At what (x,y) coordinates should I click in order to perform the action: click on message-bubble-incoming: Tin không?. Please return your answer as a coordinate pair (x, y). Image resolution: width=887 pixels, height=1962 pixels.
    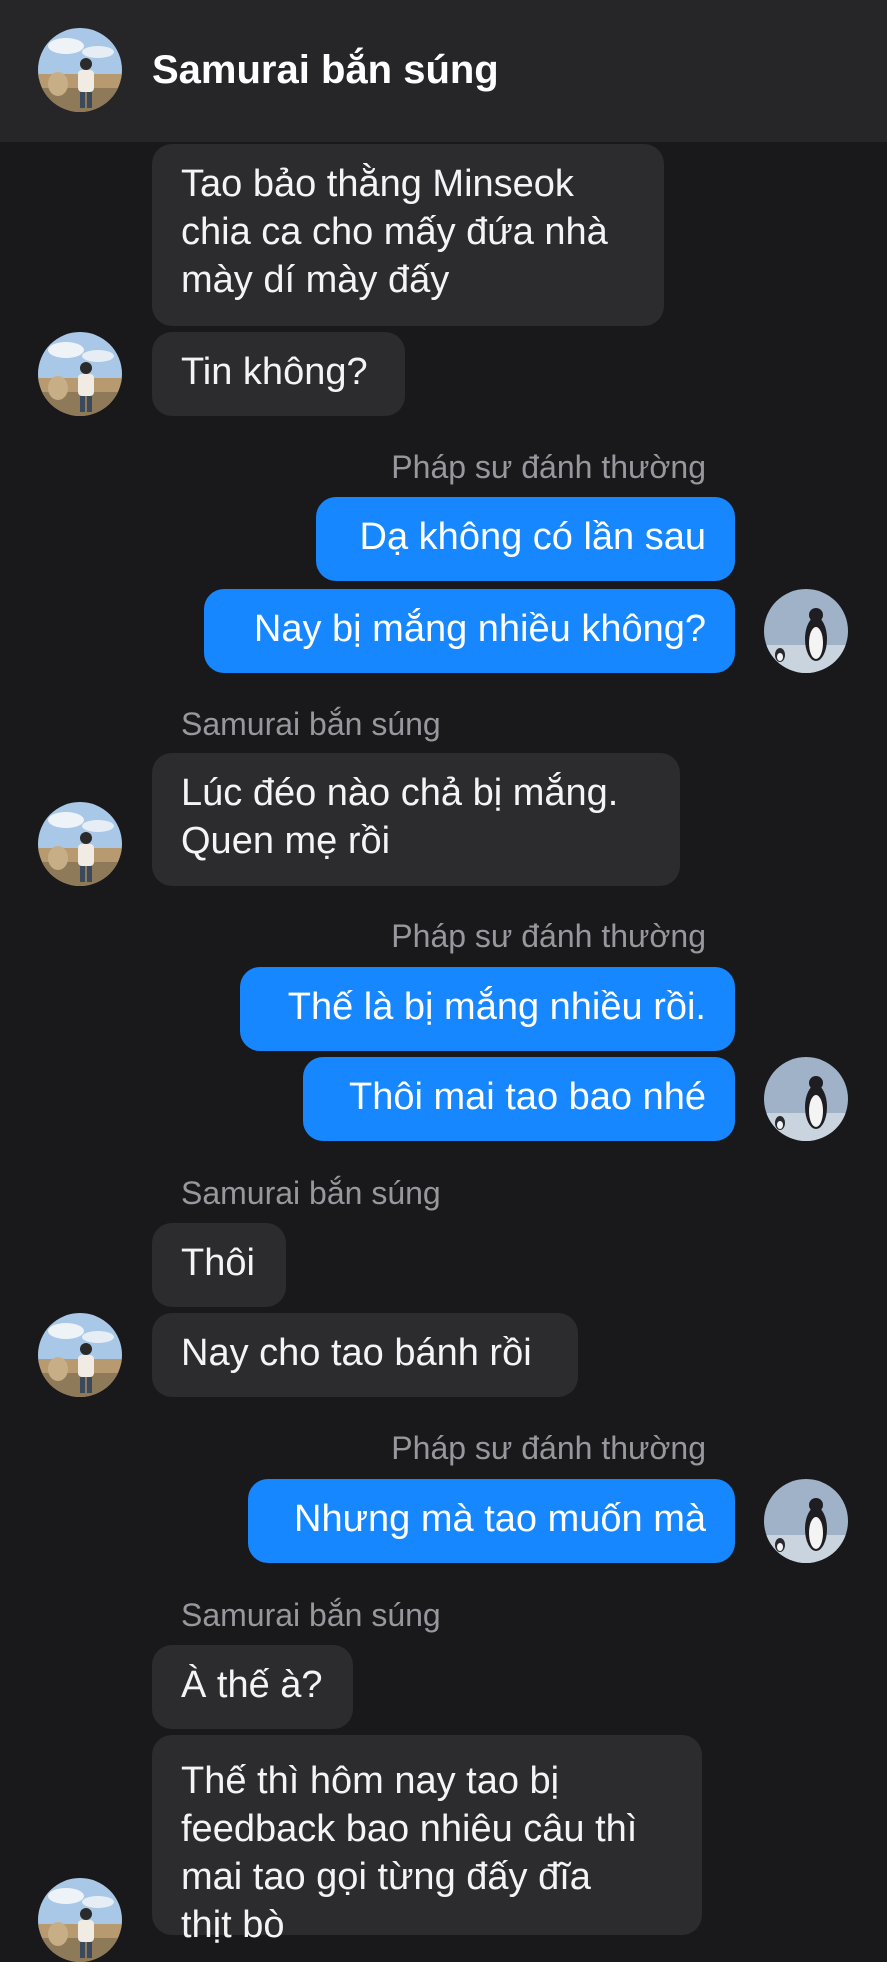
    Looking at the image, I should click on (278, 374).